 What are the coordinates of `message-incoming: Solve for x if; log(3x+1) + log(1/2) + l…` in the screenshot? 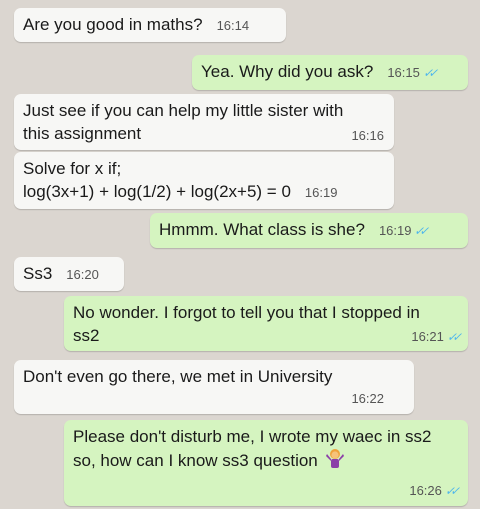 It's located at (204, 180).